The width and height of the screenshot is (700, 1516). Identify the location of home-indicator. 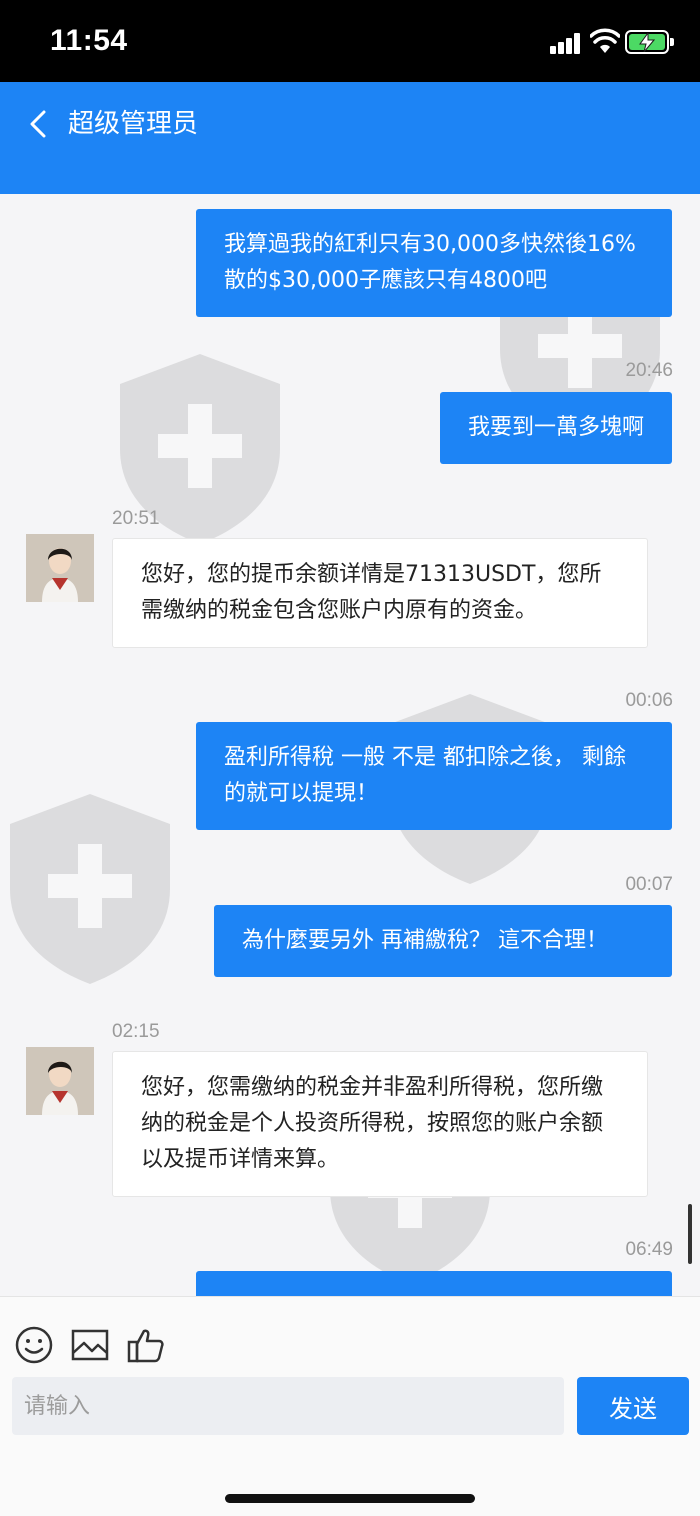
(350, 1498).